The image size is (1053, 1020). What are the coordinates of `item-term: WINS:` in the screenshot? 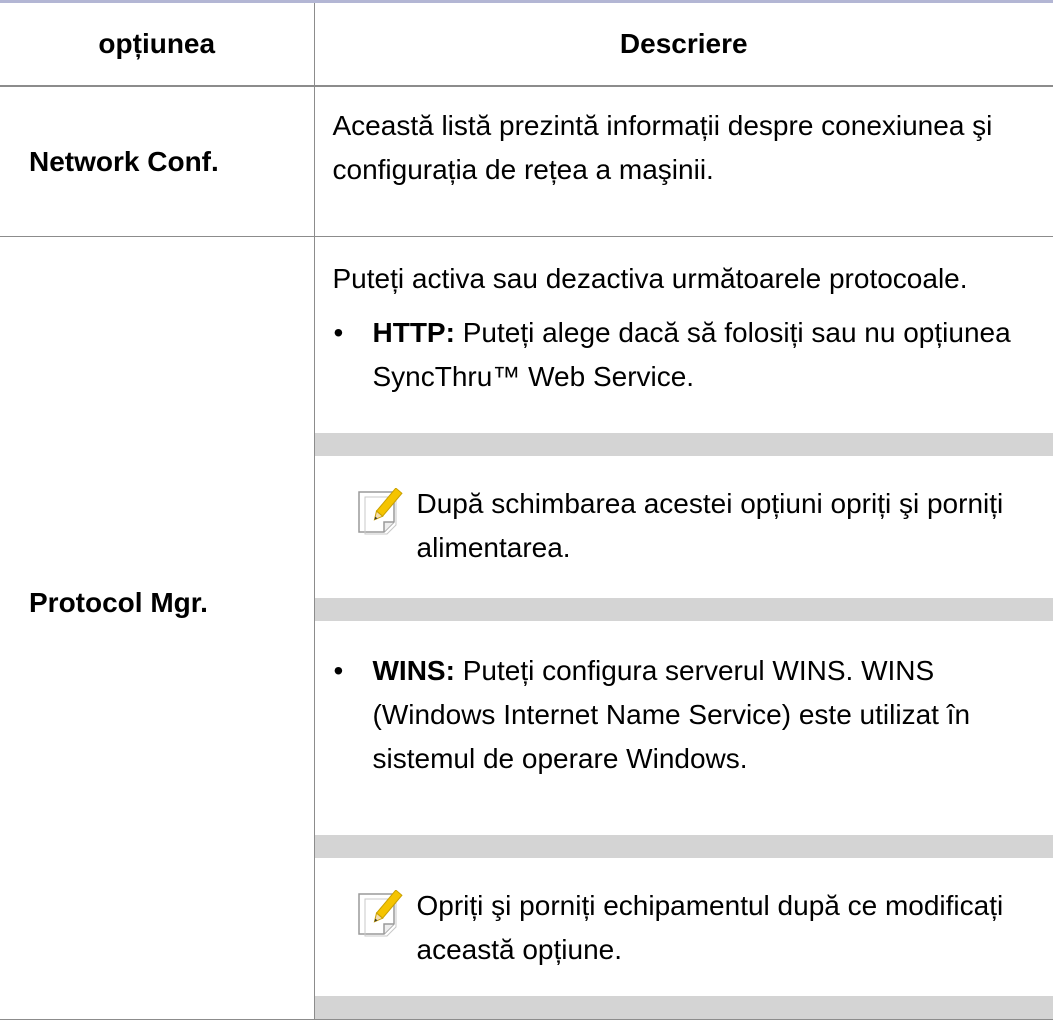 It's located at (414, 670).